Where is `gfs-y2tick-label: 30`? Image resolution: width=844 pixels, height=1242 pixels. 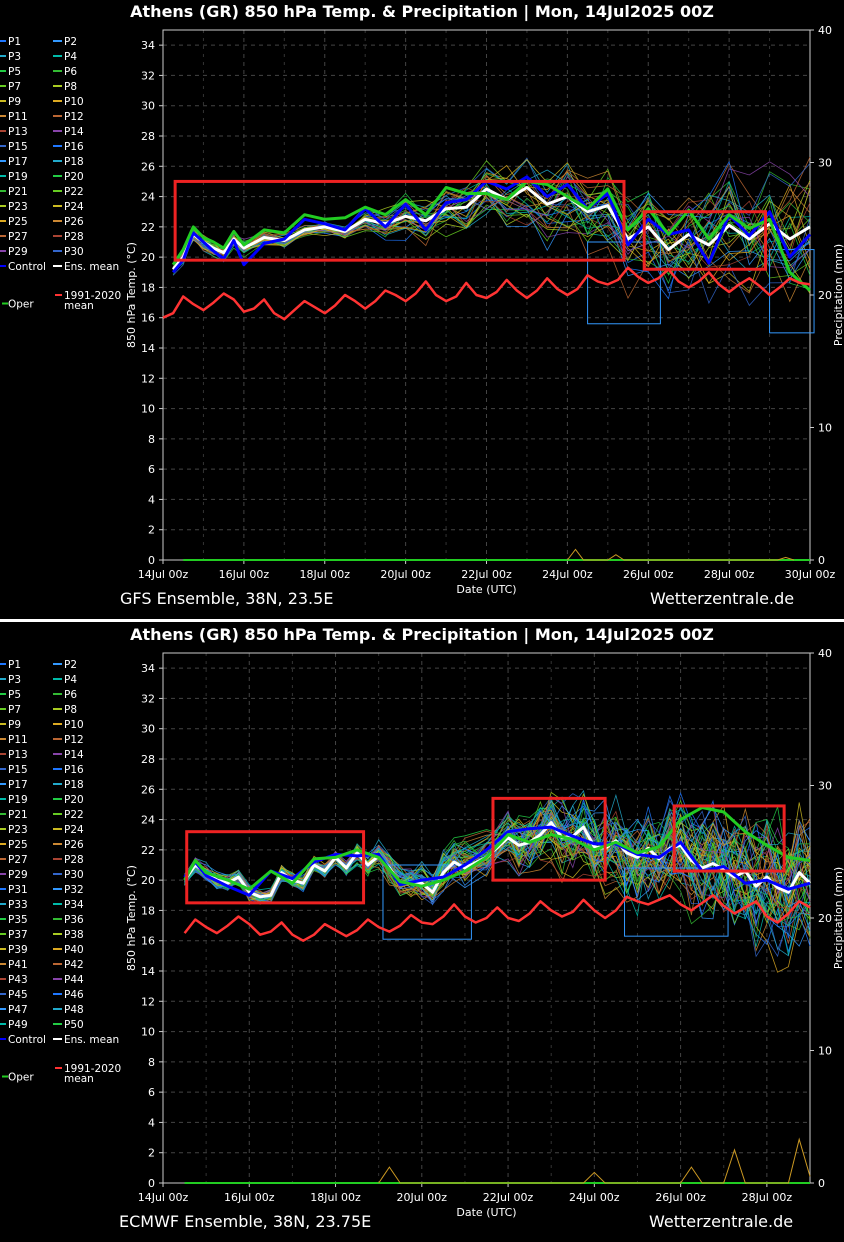 gfs-y2tick-label: 30 is located at coordinates (825, 163).